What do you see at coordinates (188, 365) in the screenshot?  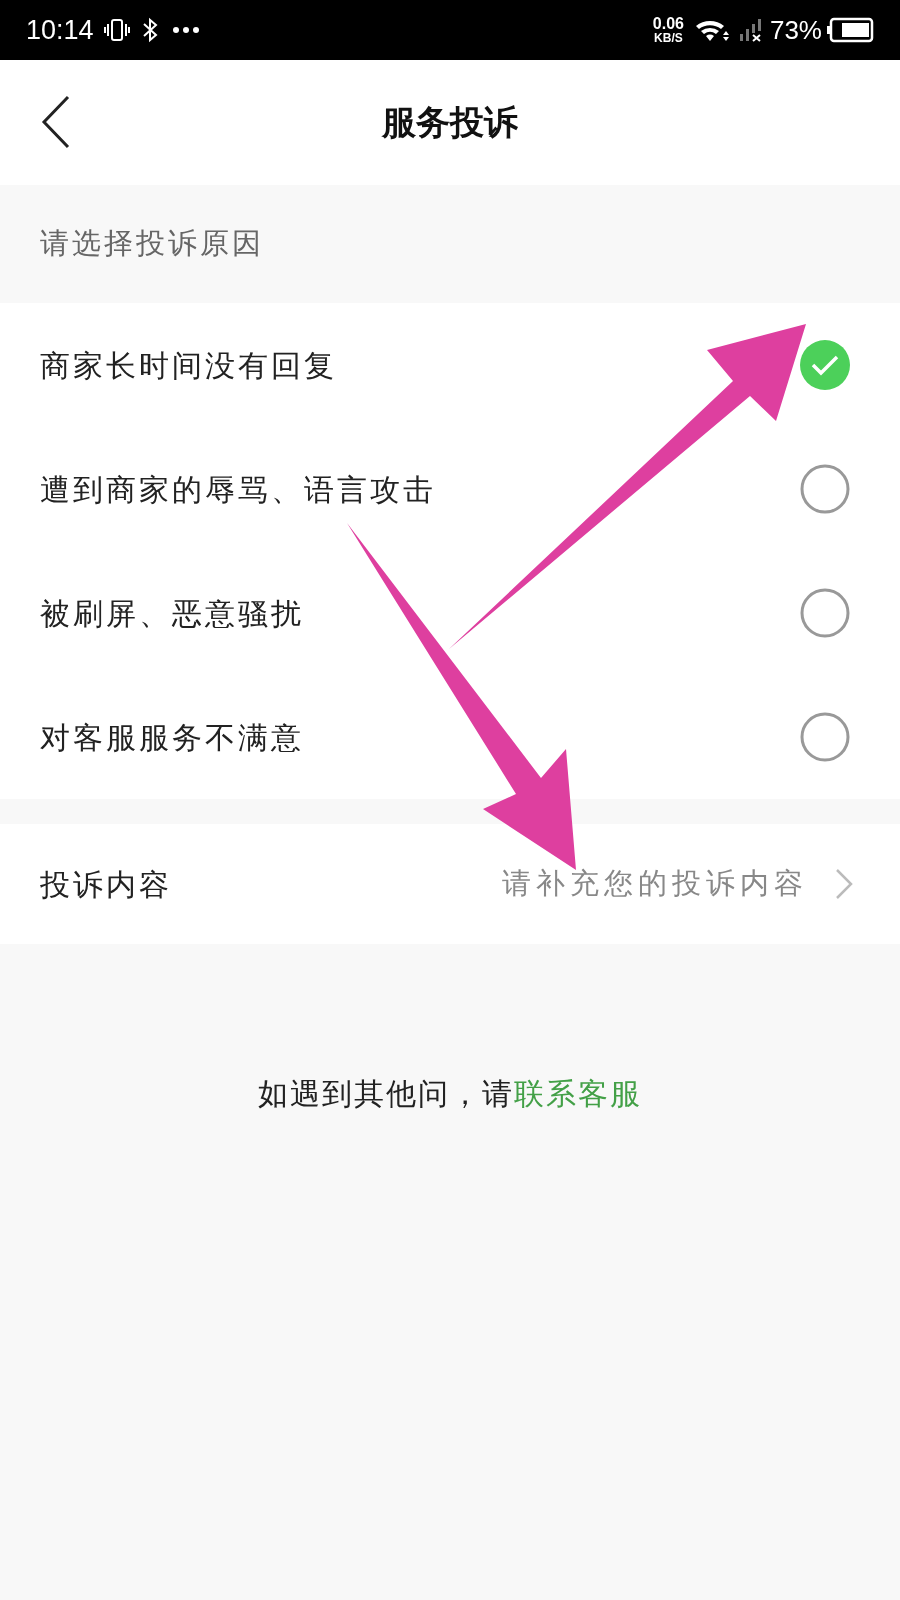 I see `reason-label: 商家长时间没有回复` at bounding box center [188, 365].